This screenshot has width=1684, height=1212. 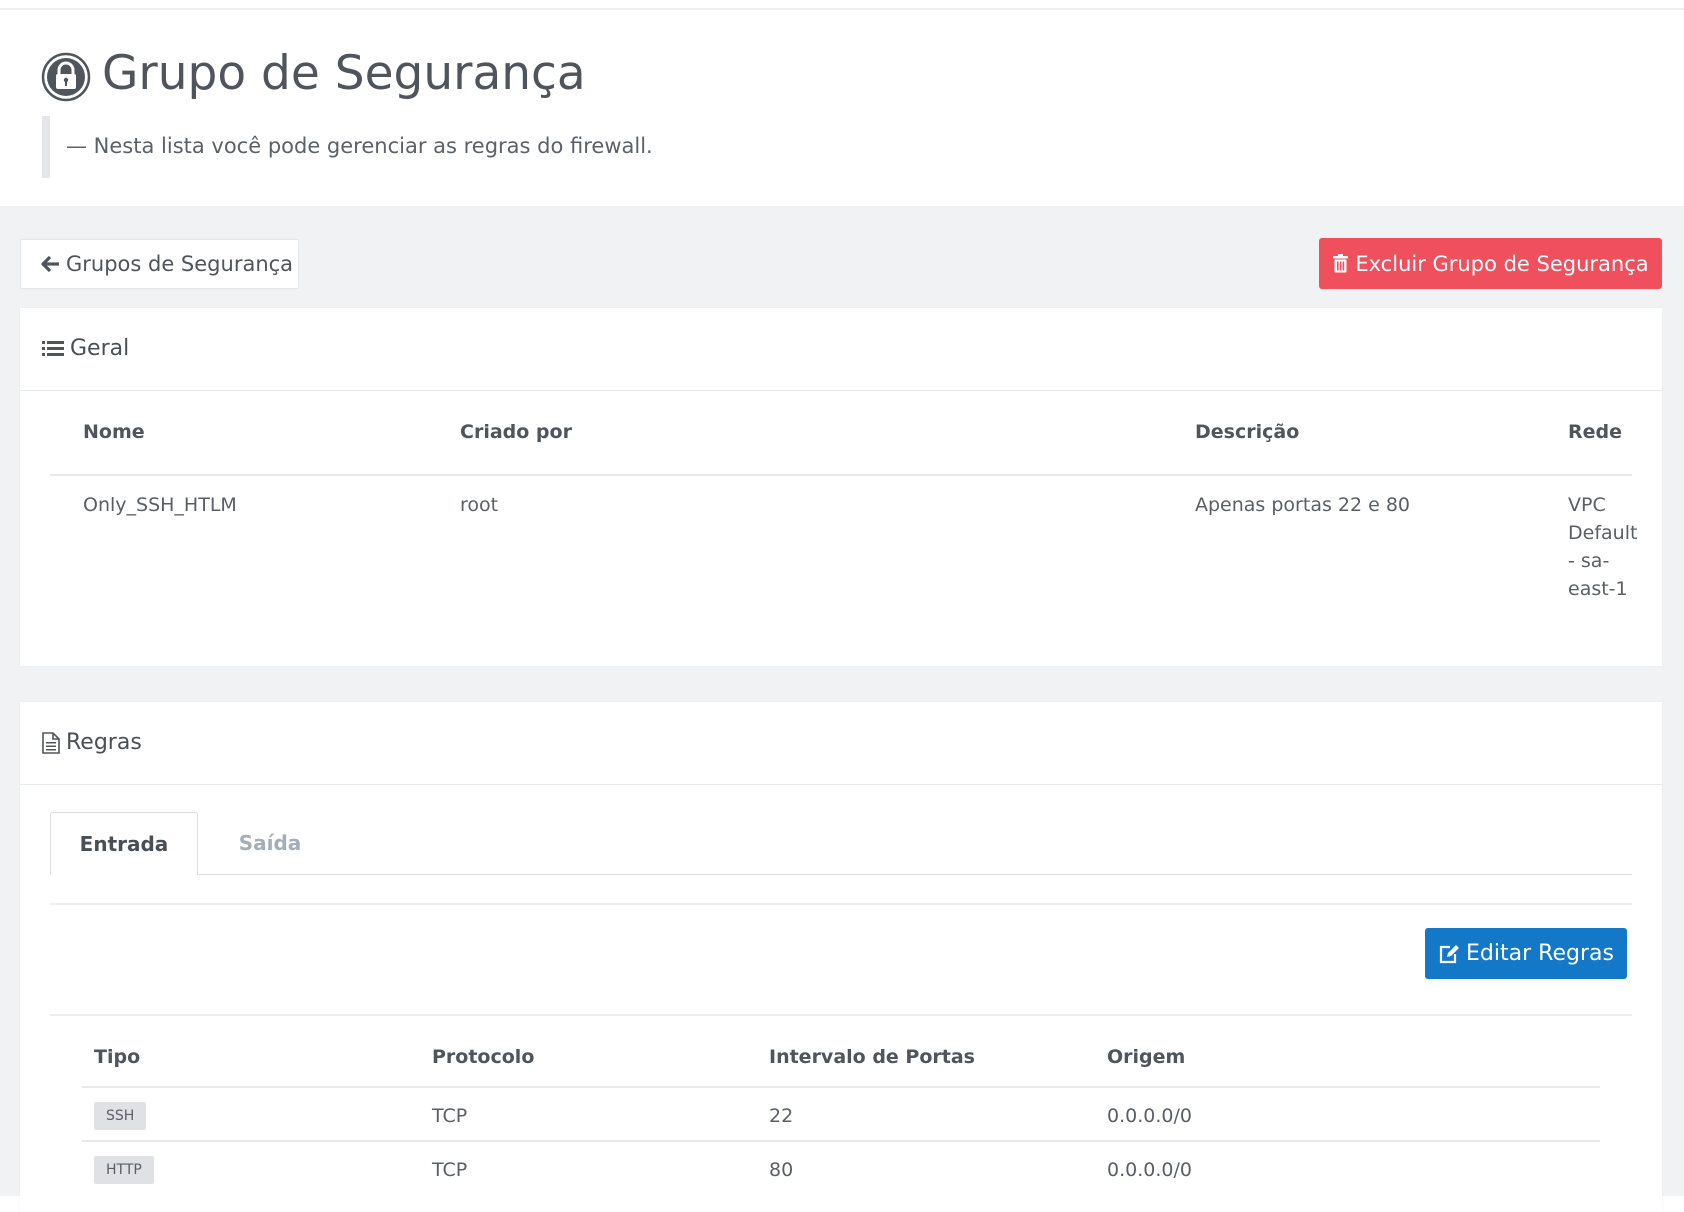 What do you see at coordinates (1540, 953) in the screenshot?
I see `edit-rules-label: Editar Regras` at bounding box center [1540, 953].